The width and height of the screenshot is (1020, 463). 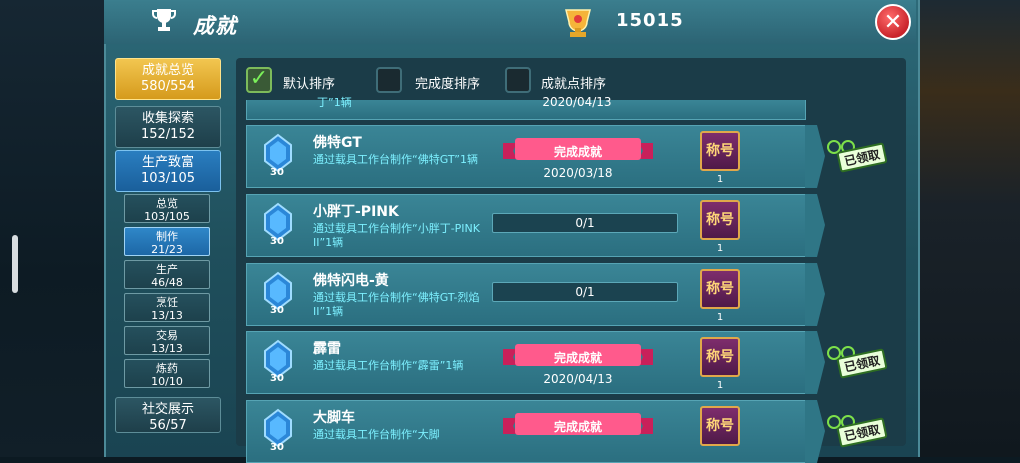 I want to click on sort-points-label: 成就点排序, so click(x=574, y=84).